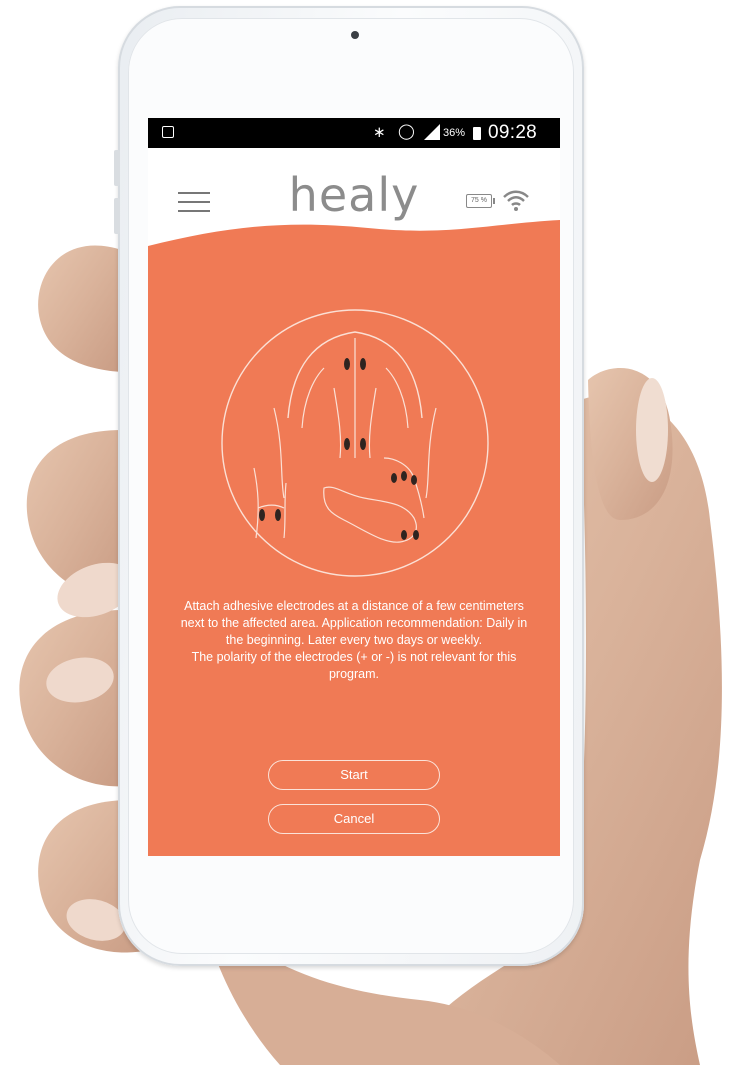  I want to click on battery-icon, so click(477, 133).